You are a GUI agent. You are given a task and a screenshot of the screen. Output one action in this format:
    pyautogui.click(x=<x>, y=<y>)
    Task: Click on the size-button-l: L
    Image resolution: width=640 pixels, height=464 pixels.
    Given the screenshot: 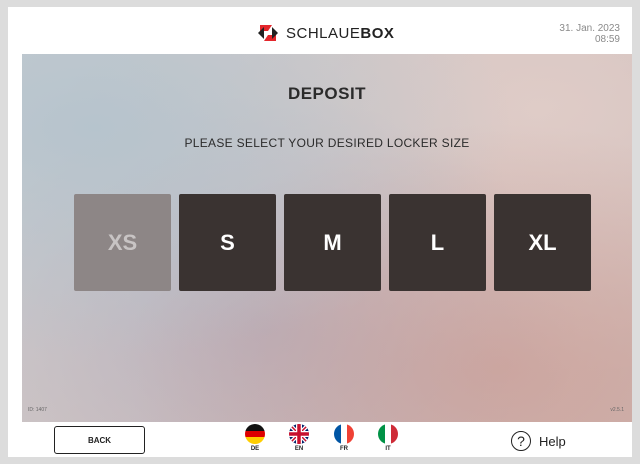 What is the action you would take?
    pyautogui.click(x=437, y=242)
    